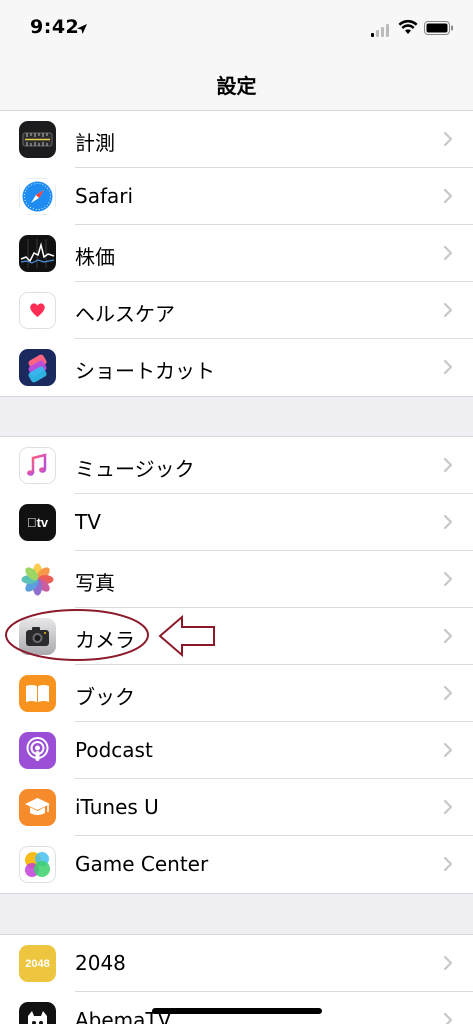 This screenshot has width=473, height=1024. What do you see at coordinates (439, 29) in the screenshot?
I see `battery-icon` at bounding box center [439, 29].